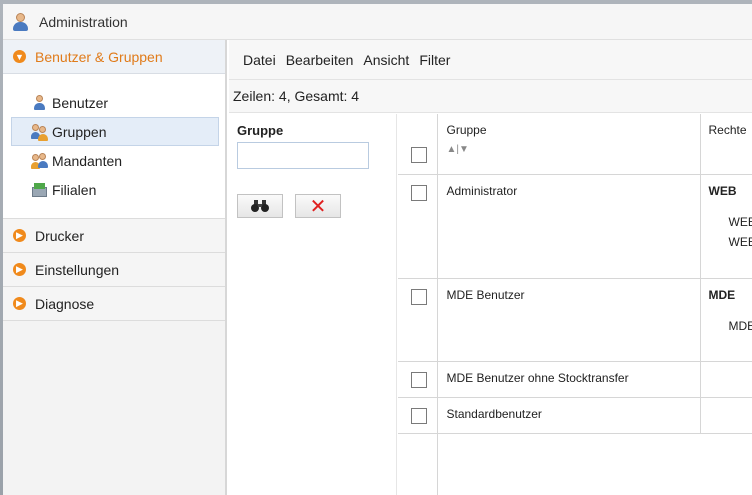  What do you see at coordinates (87, 160) in the screenshot?
I see `sidebar-item-label: Mandanten` at bounding box center [87, 160].